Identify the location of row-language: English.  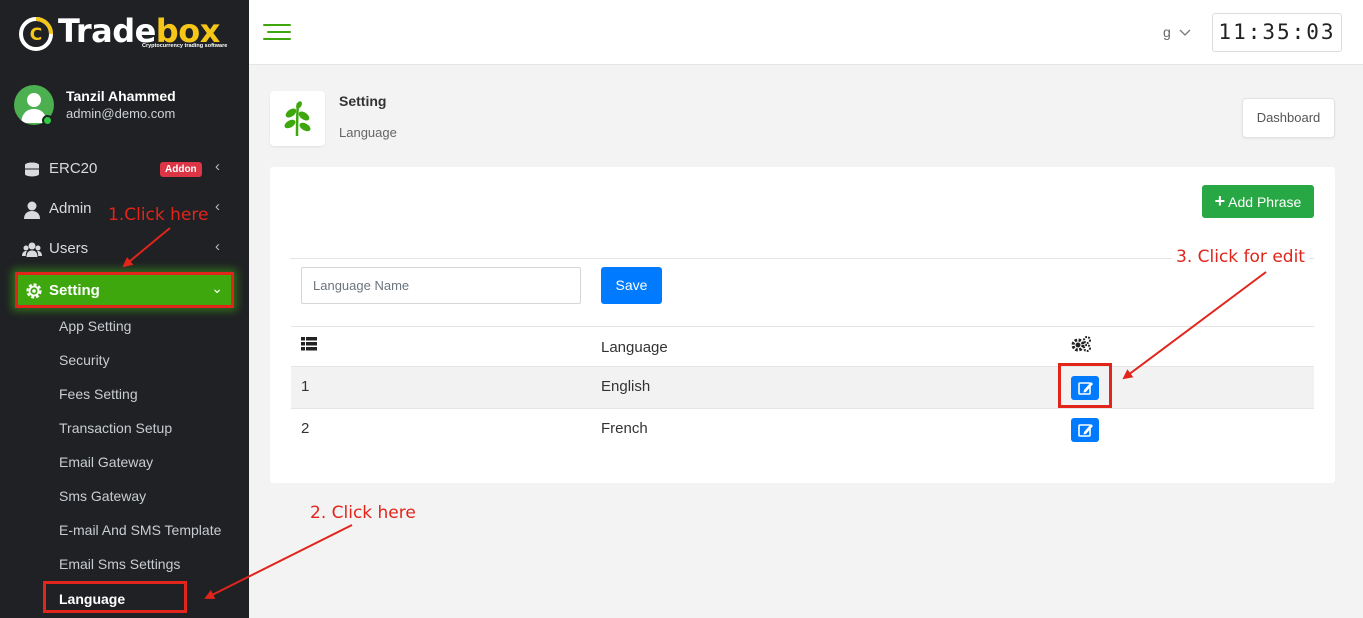
(626, 386).